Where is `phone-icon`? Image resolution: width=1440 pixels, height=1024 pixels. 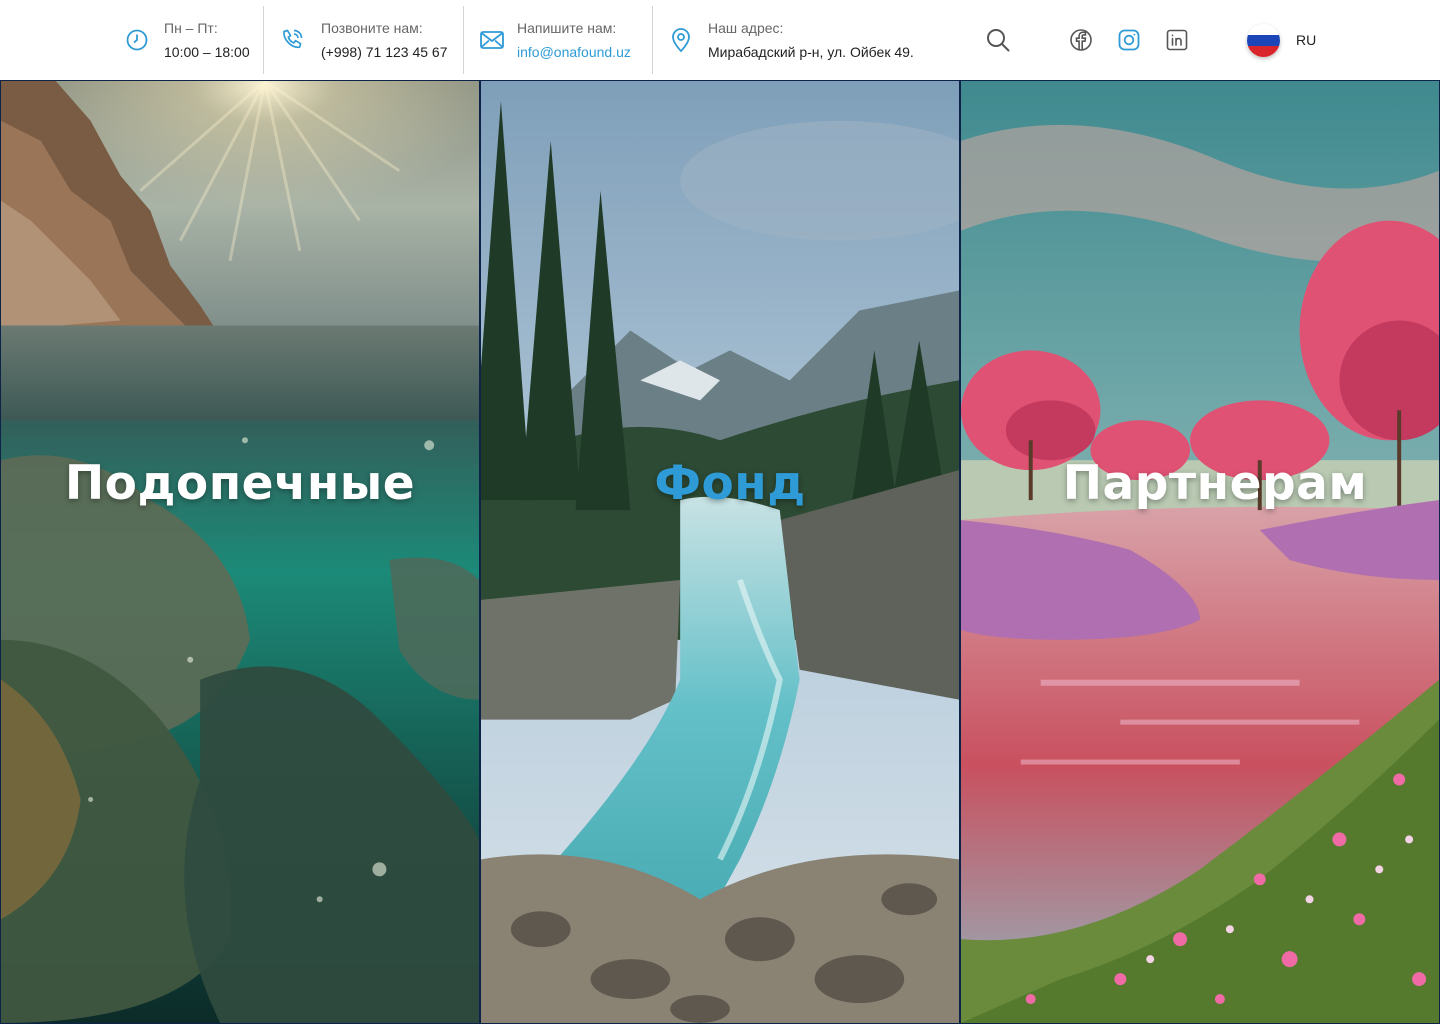
phone-icon is located at coordinates (292, 40).